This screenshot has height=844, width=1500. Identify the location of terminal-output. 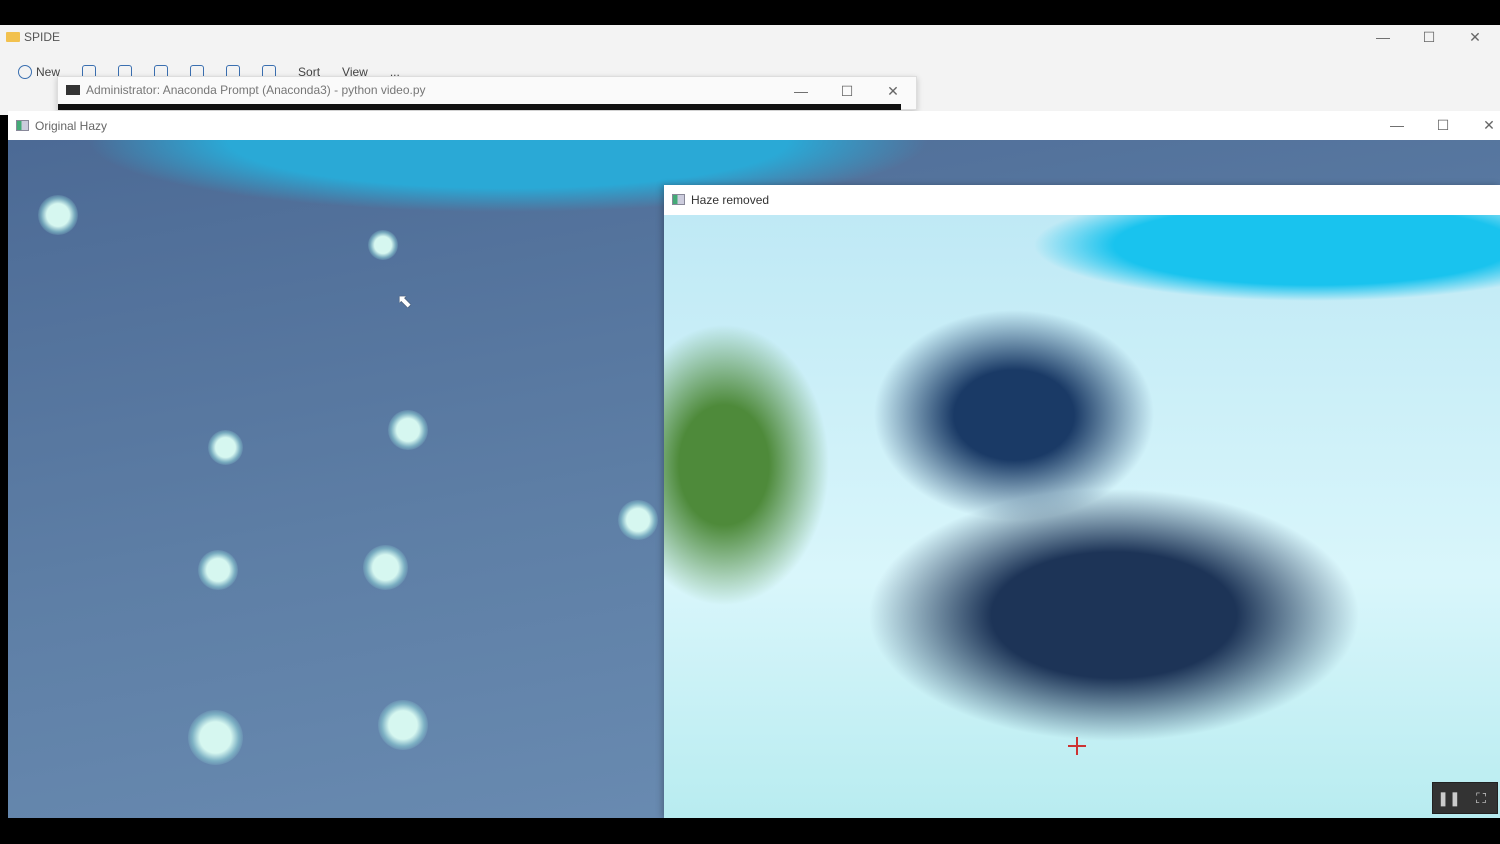
(479, 107).